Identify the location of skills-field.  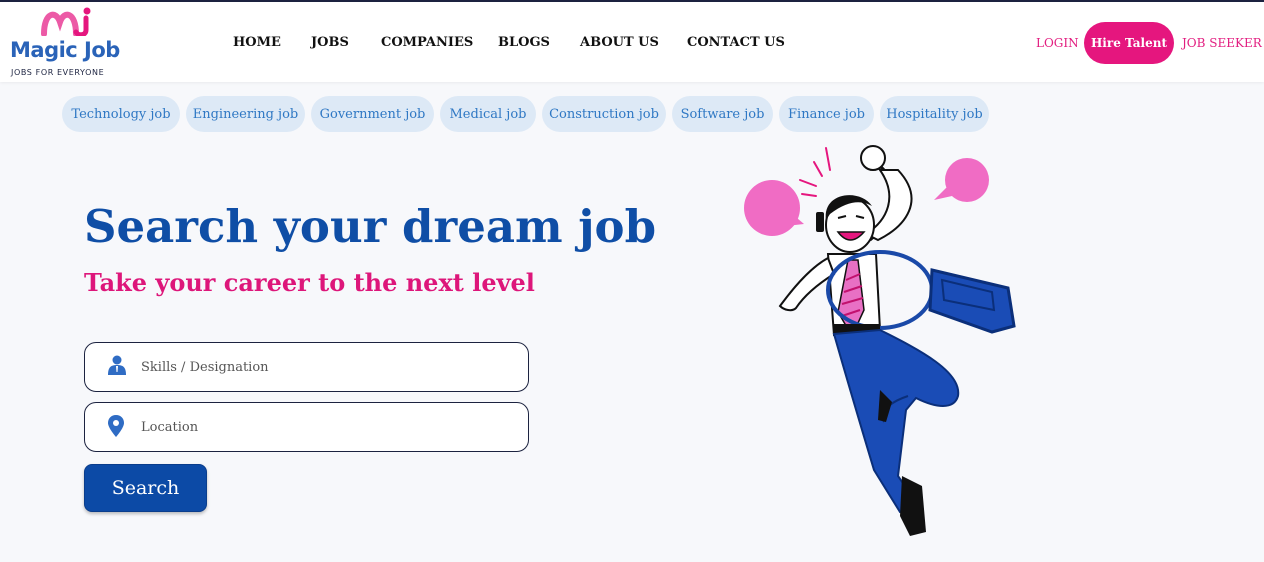
(306, 367).